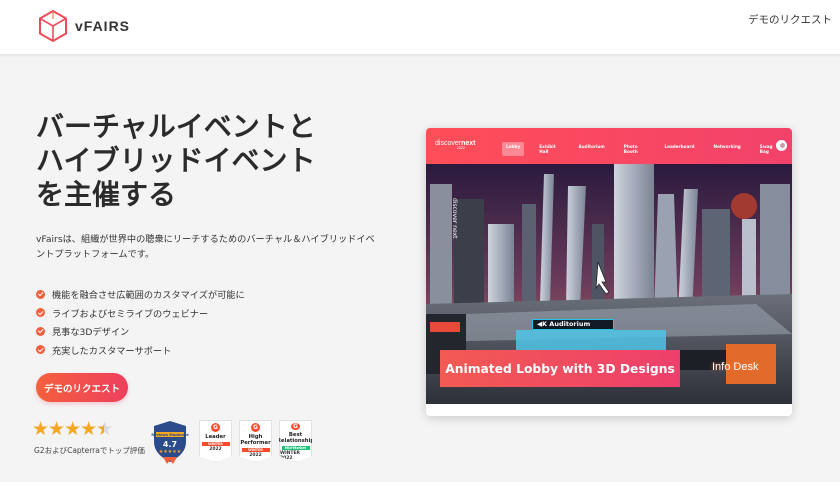  Describe the element at coordinates (591, 149) in the screenshot. I see `tab-auditorium: Auditorium` at that location.